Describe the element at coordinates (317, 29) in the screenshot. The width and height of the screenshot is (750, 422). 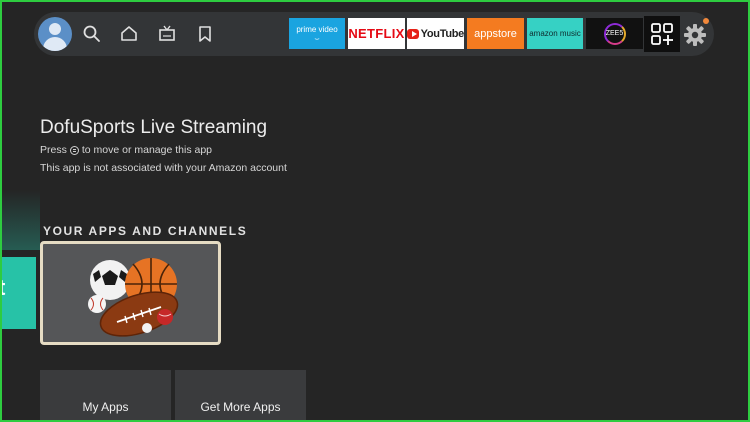
I see `prime-video-label: prime video` at that location.